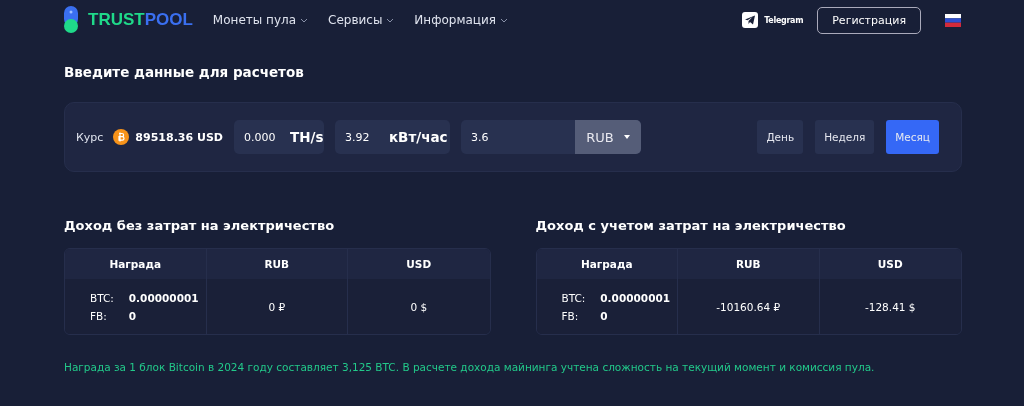 This screenshot has height=406, width=1024. What do you see at coordinates (200, 225) in the screenshot?
I see `table-title: Доход без затрат на электричество` at bounding box center [200, 225].